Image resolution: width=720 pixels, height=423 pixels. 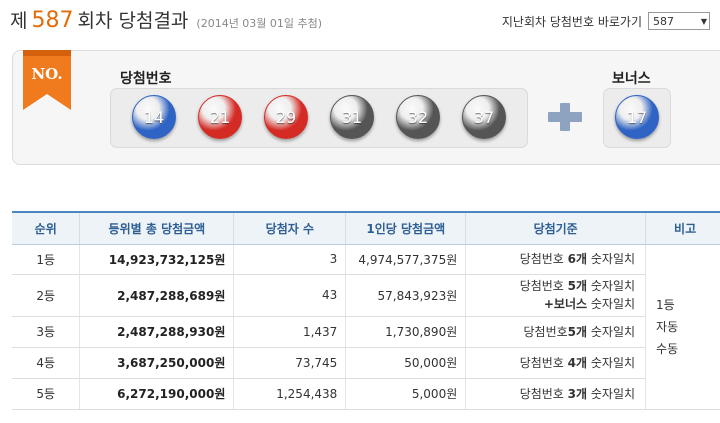 I want to click on lotto-ball: 31, so click(x=352, y=117).